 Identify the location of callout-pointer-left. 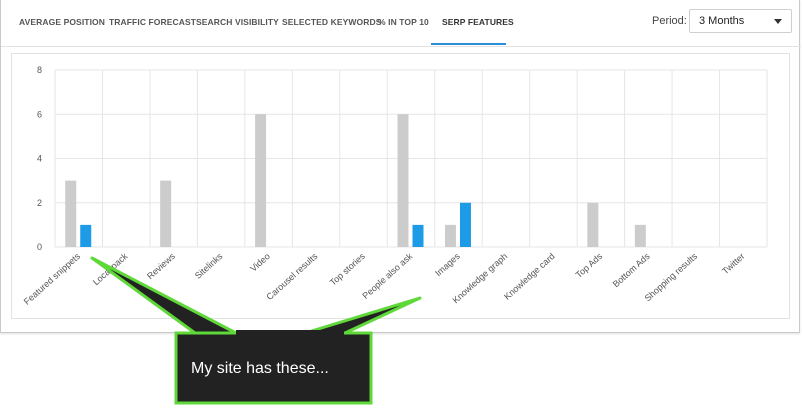
(164, 295).